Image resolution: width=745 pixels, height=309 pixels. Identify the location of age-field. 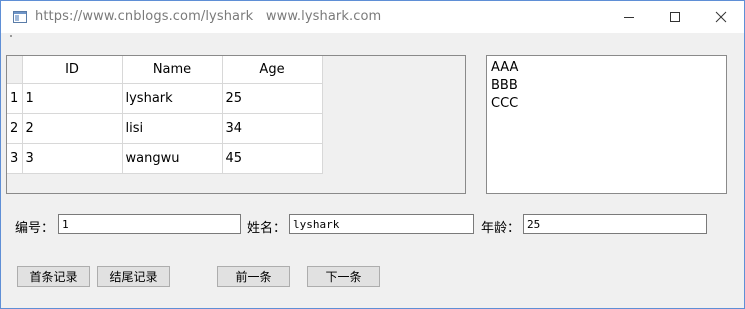
(615, 224).